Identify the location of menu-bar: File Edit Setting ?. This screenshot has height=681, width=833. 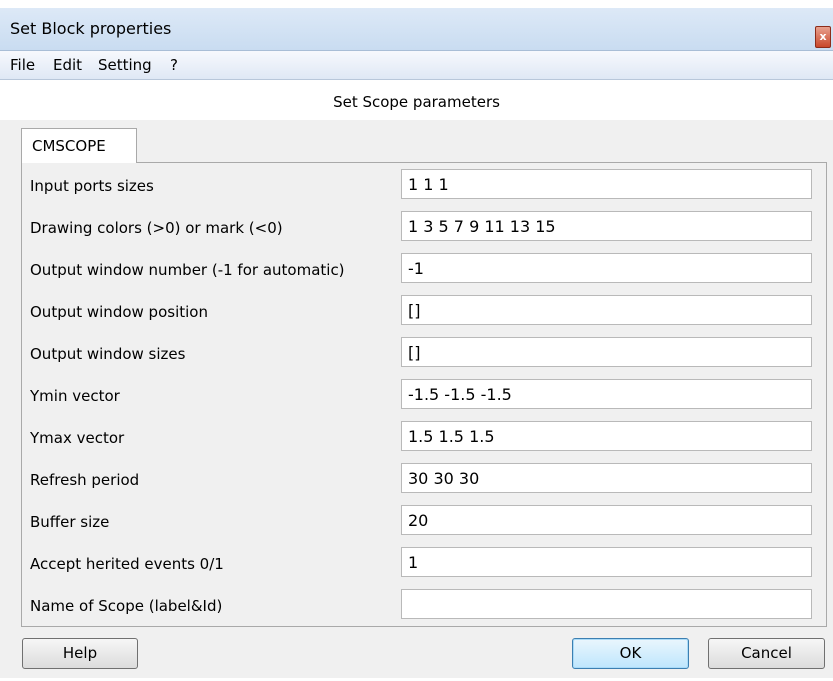
(416, 65).